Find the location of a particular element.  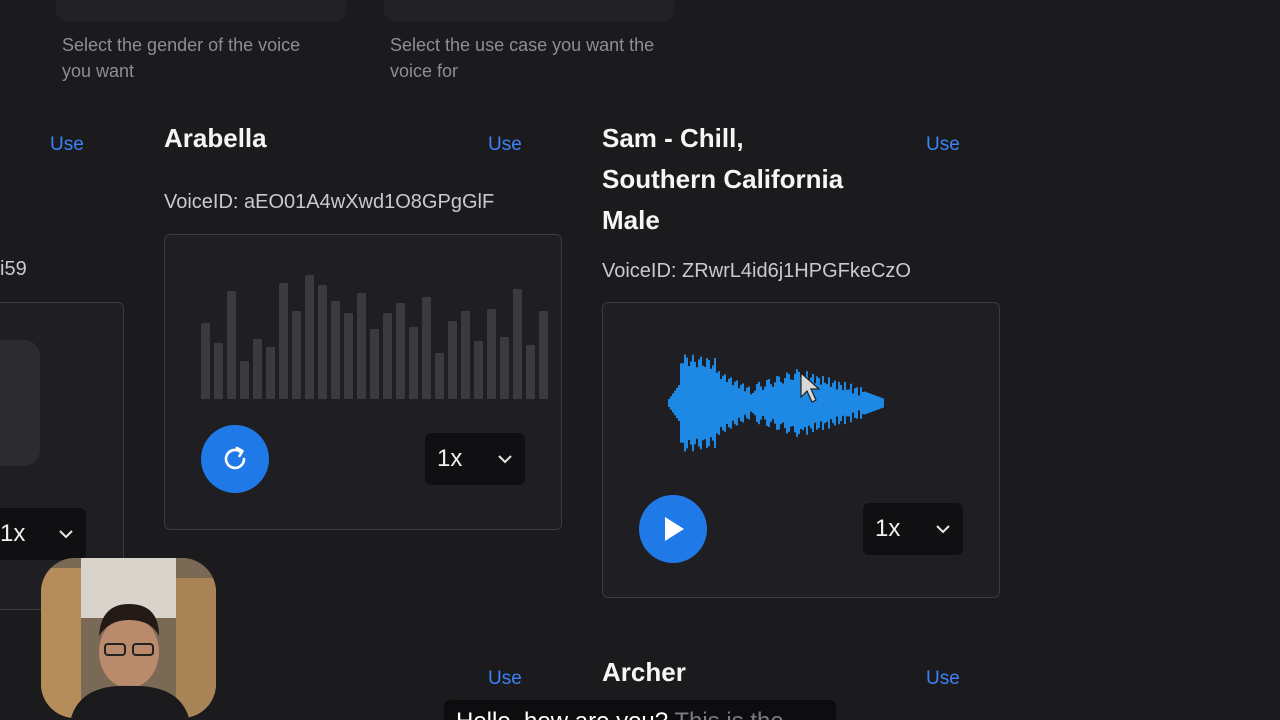

gender-filter-dropdown is located at coordinates (201, 11).